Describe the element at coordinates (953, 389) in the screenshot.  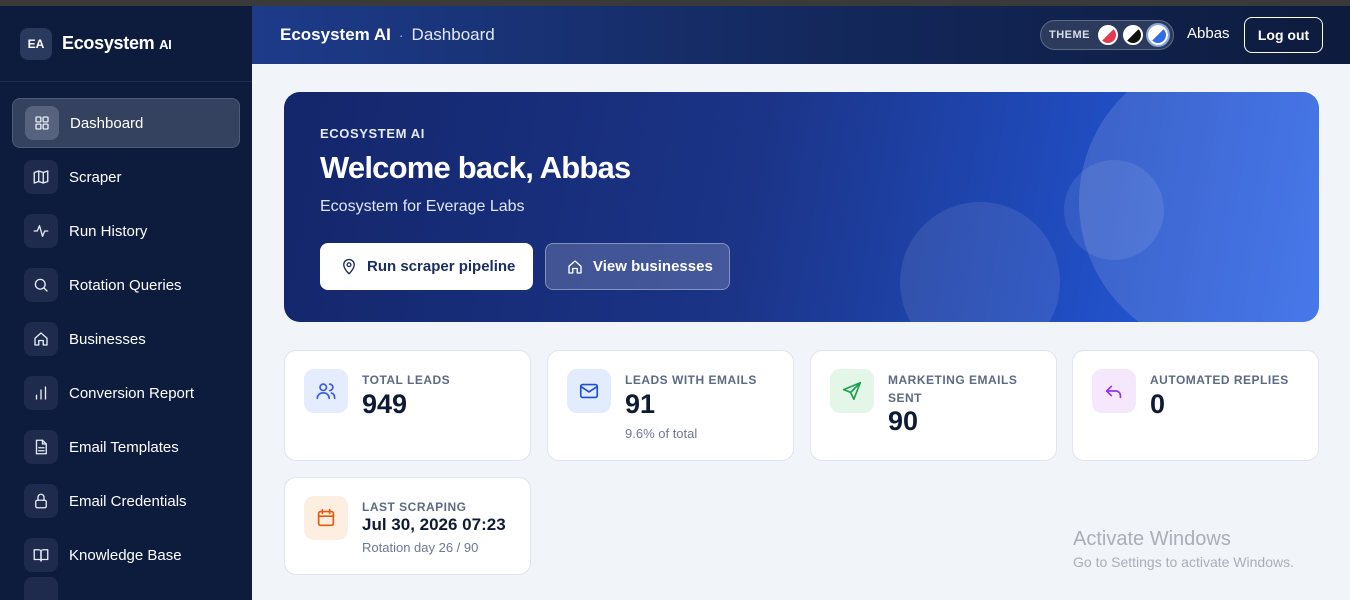
I see `stat-label: MARKETING EMAILS SENT` at that location.